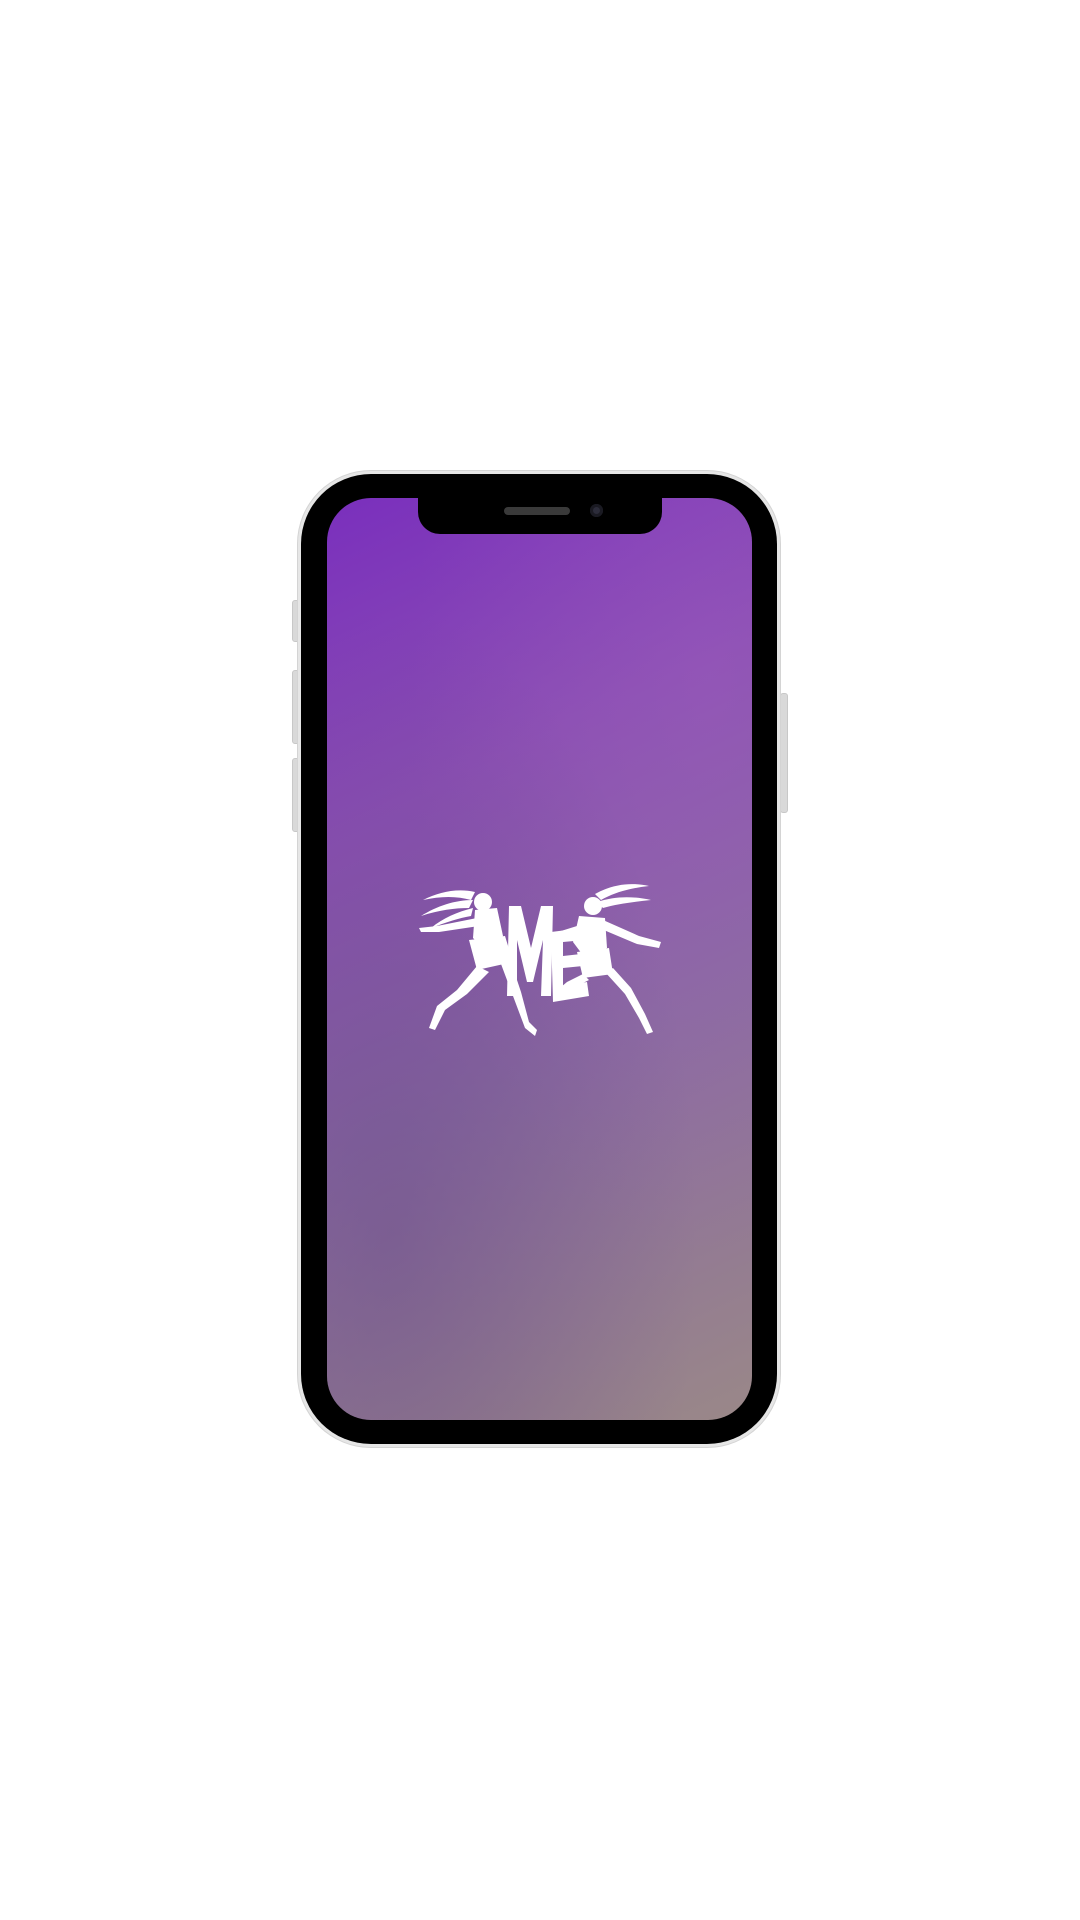 This screenshot has width=1080, height=1920. Describe the element at coordinates (784, 753) in the screenshot. I see `power-button` at that location.